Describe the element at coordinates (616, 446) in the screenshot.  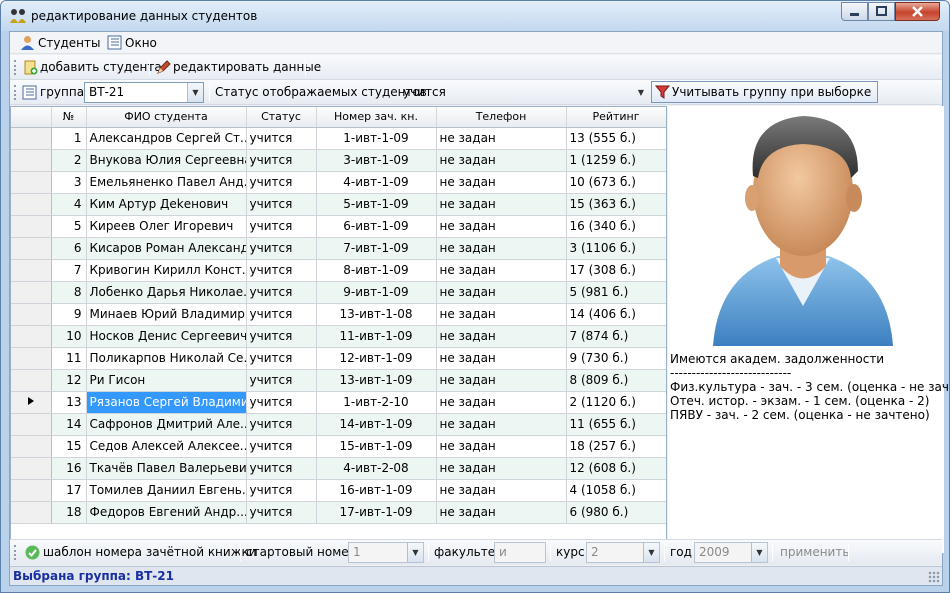
I see `cell-rating: 18 (257 б.)` at that location.